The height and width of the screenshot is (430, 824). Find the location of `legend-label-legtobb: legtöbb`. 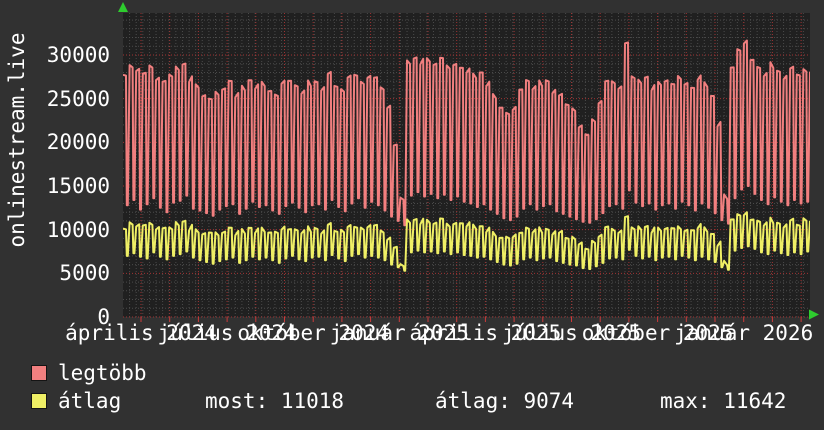

legend-label-legtobb: legtöbb is located at coordinates (102, 373).